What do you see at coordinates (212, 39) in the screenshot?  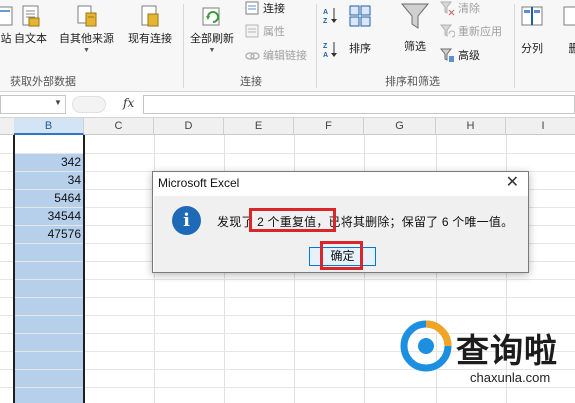 I see `refresh-all-label: 全部刷新` at bounding box center [212, 39].